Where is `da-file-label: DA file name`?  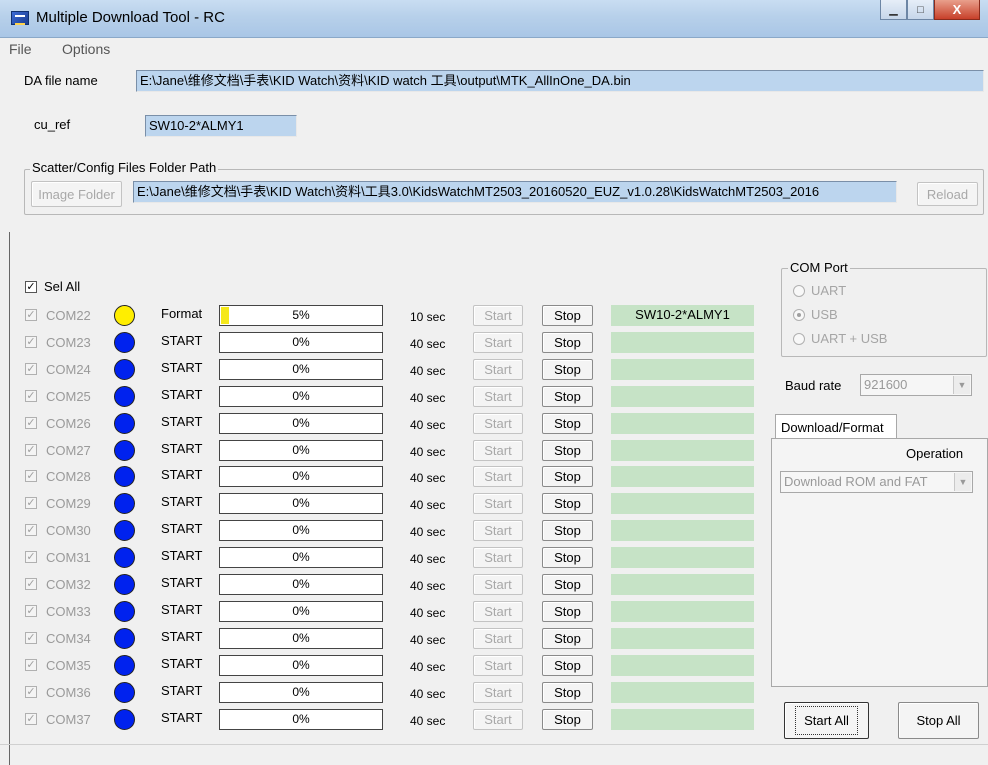 da-file-label: DA file name is located at coordinates (61, 80).